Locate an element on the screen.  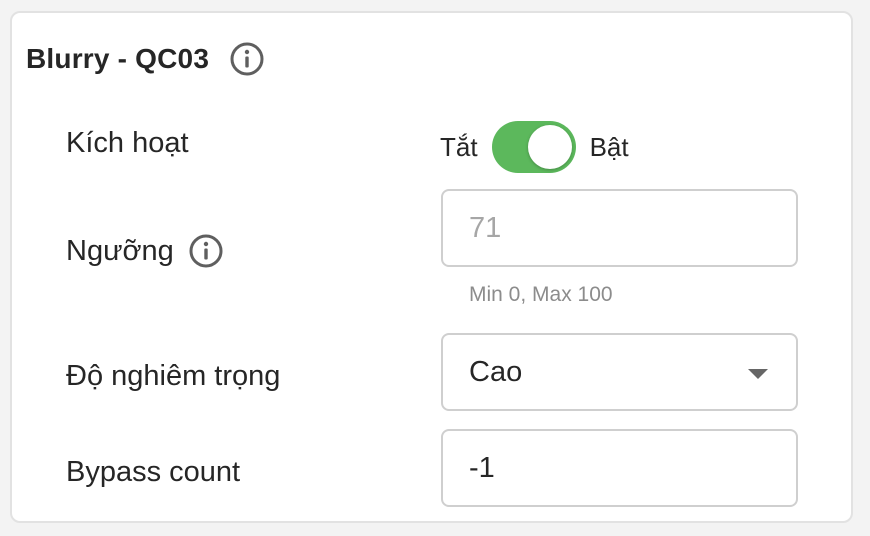
card-header: Blurry - QC03 is located at coordinates (145, 59).